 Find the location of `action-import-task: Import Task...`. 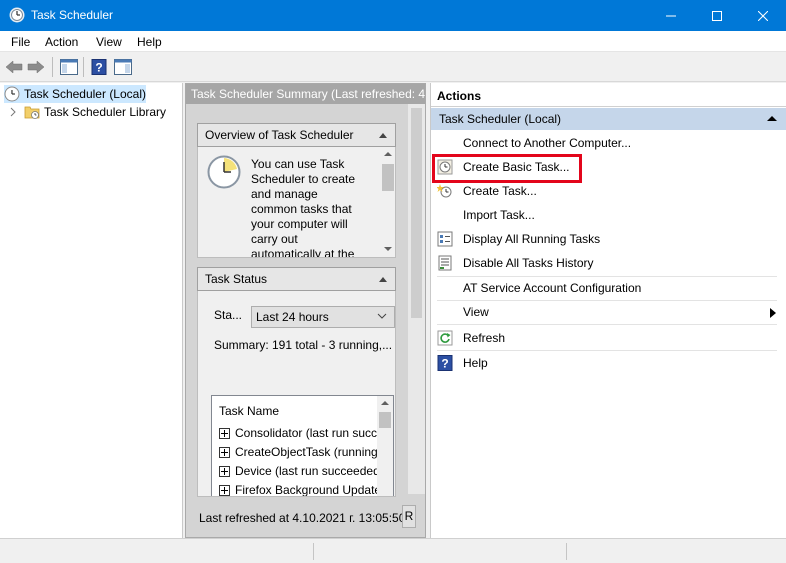

action-import-task: Import Task... is located at coordinates (608, 215).